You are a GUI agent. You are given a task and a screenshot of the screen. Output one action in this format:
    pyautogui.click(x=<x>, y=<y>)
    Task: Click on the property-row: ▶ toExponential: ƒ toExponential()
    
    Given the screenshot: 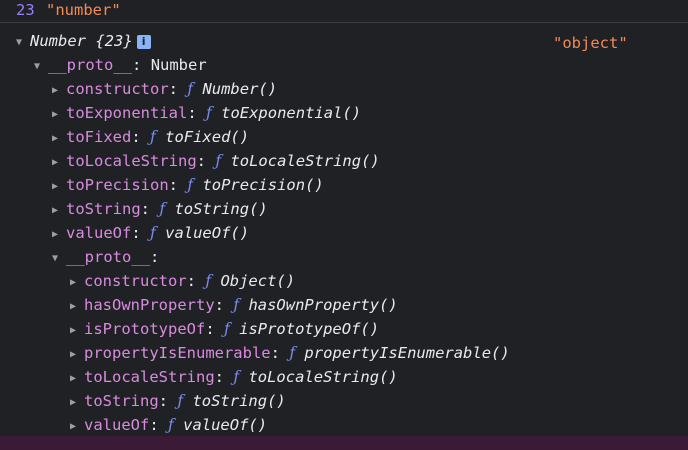 What is the action you would take?
    pyautogui.click(x=206, y=113)
    